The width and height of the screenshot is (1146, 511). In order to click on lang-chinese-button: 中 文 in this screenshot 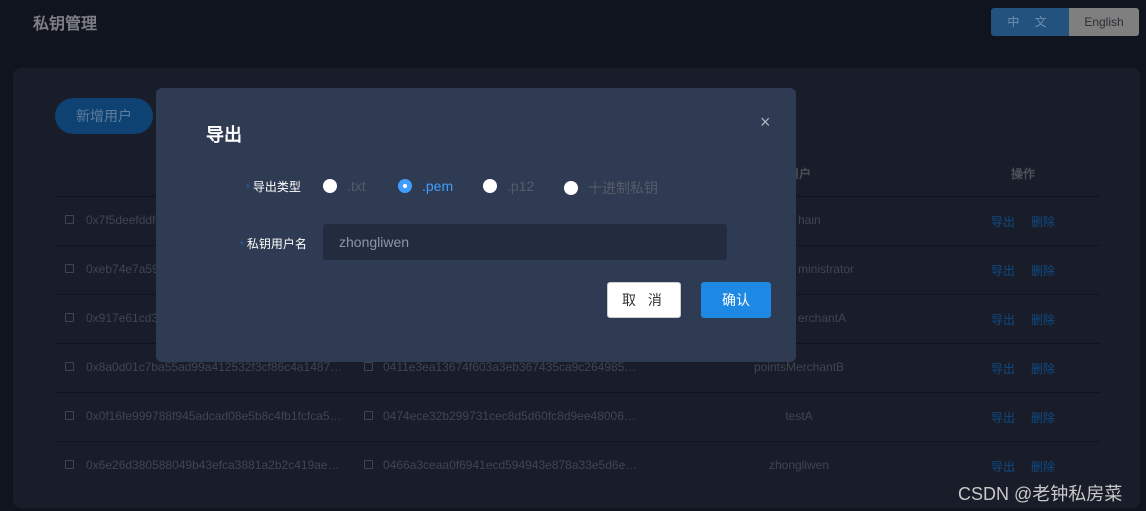, I will do `click(1030, 22)`.